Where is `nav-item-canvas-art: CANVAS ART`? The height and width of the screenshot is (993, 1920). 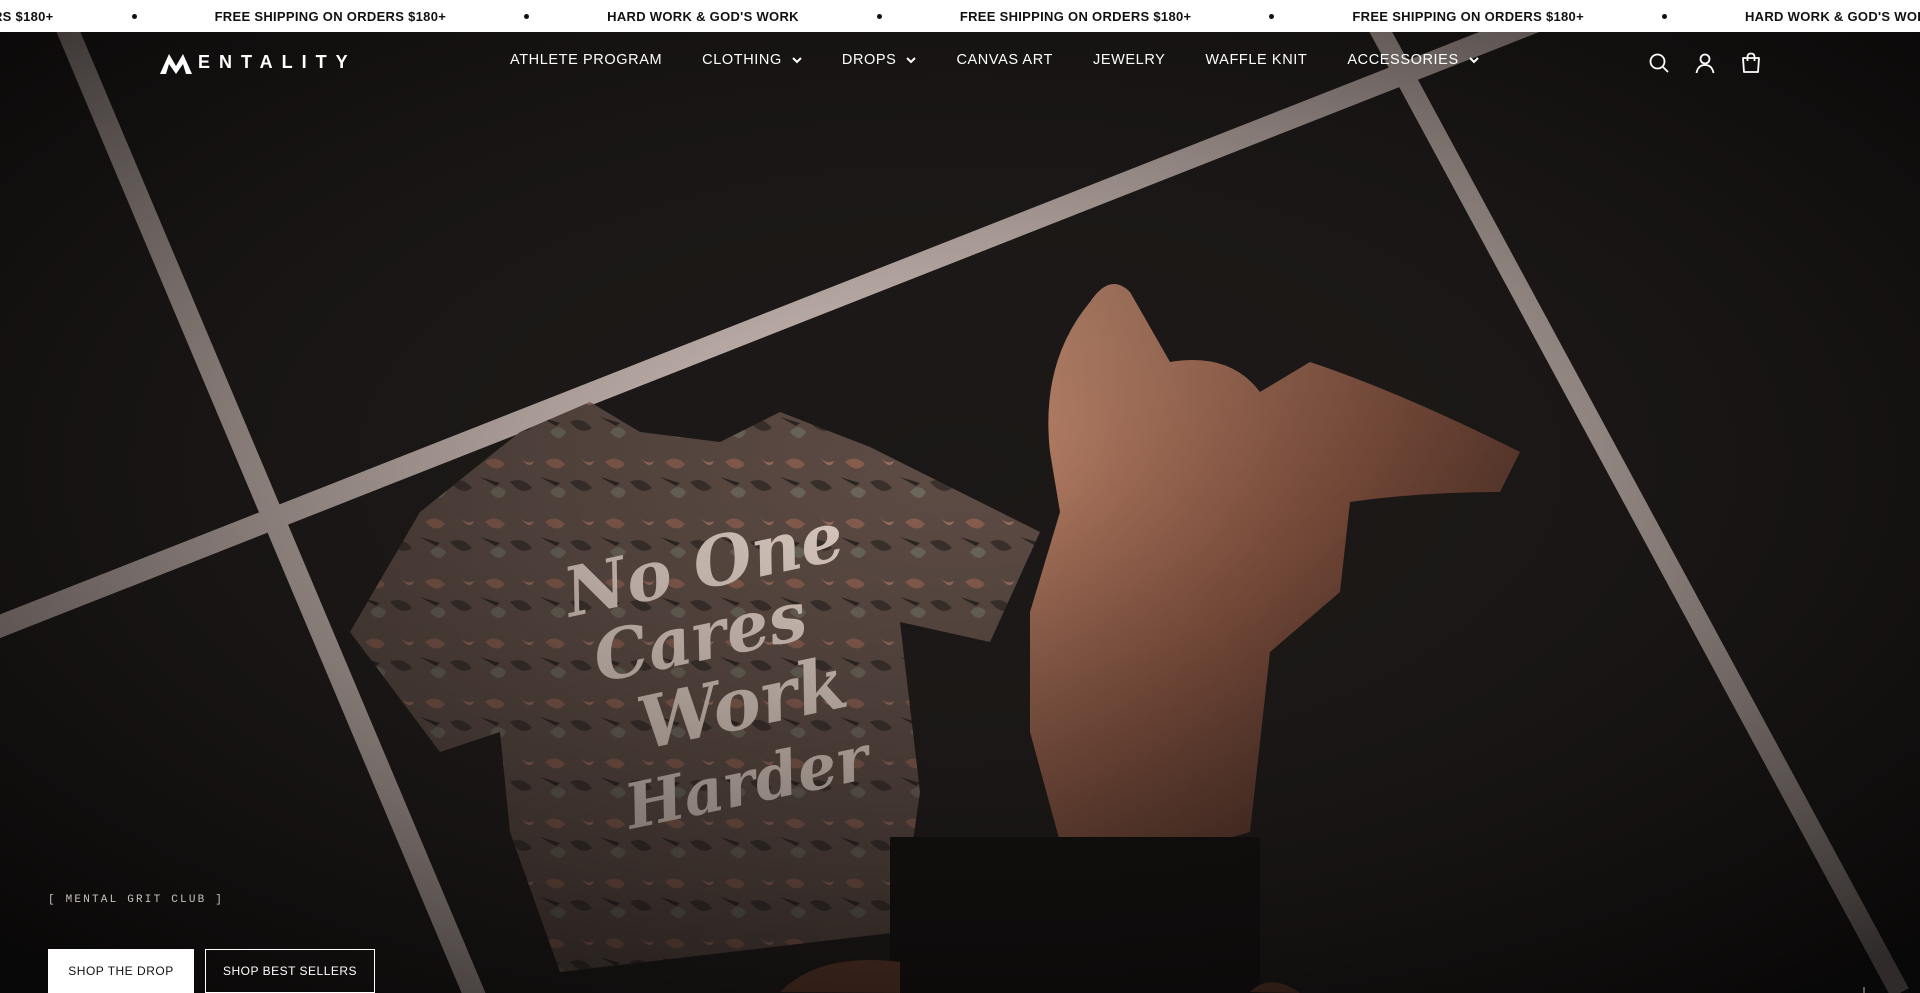
nav-item-canvas-art: CANVAS ART is located at coordinates (1004, 60).